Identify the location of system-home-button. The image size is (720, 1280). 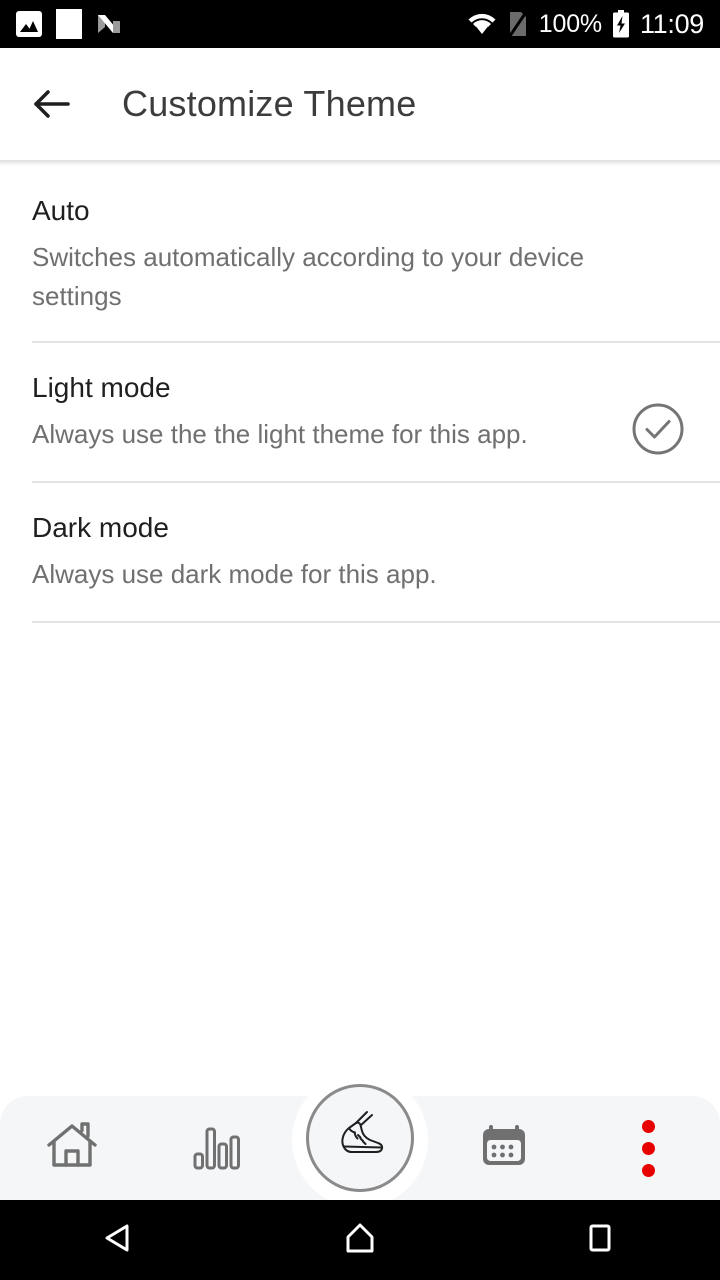
(360, 1240).